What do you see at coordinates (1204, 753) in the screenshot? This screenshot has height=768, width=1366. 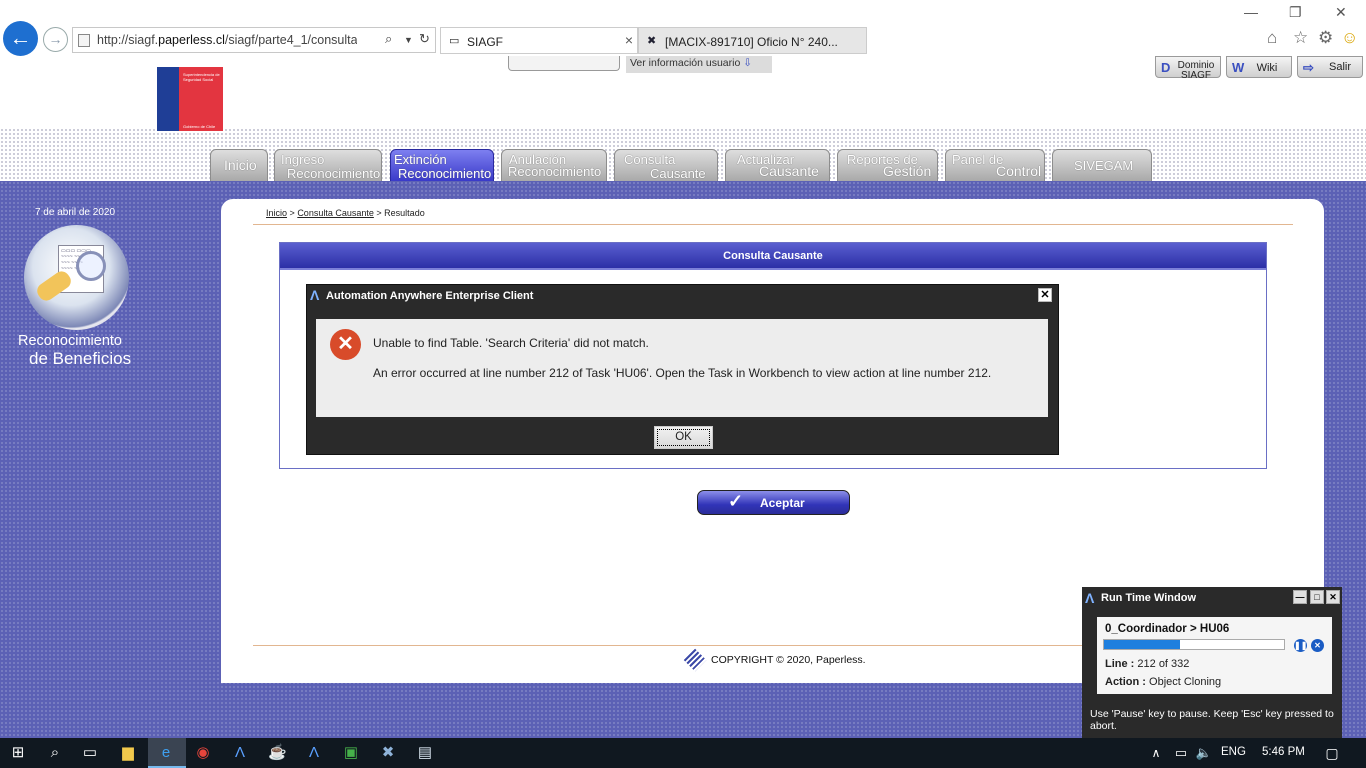 I see `volume-muted-icon: 🔈` at bounding box center [1204, 753].